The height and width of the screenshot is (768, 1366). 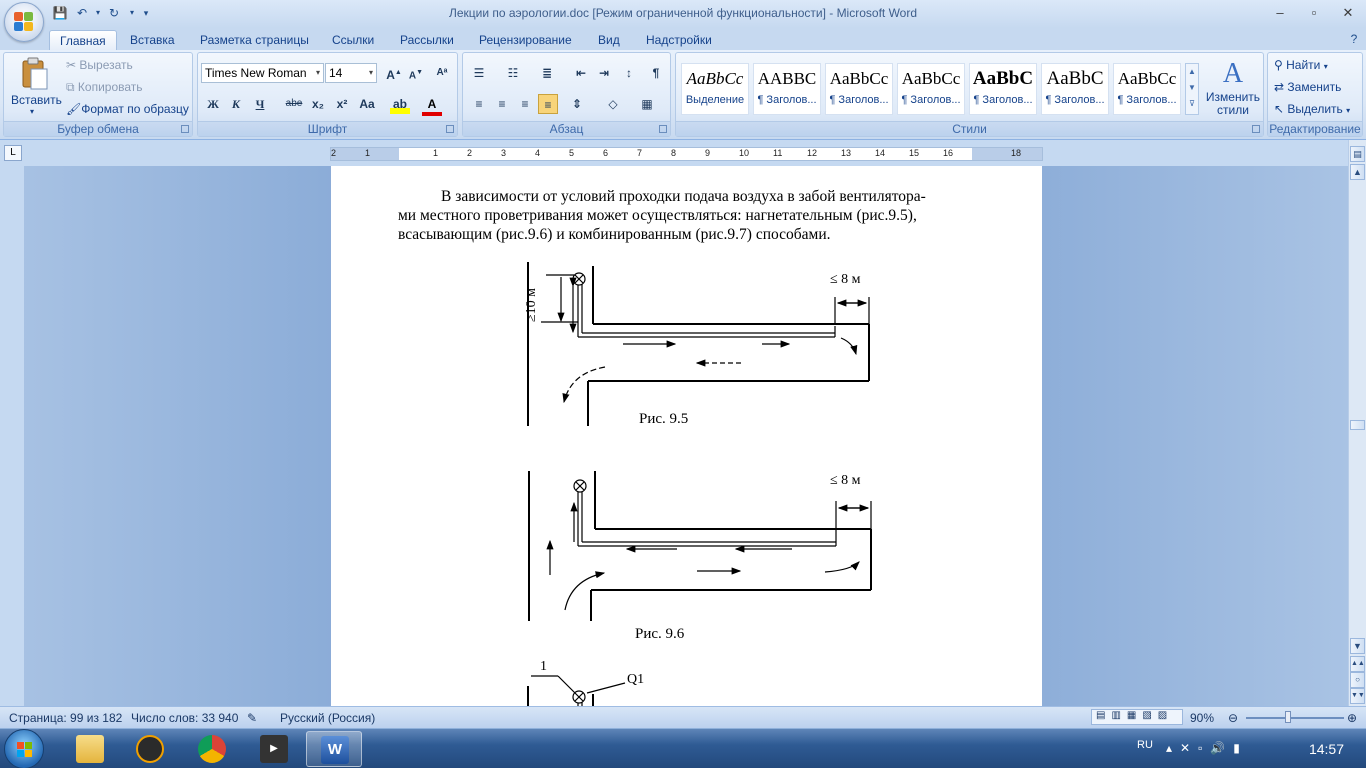 I want to click on tab-home: Главная, so click(x=83, y=40).